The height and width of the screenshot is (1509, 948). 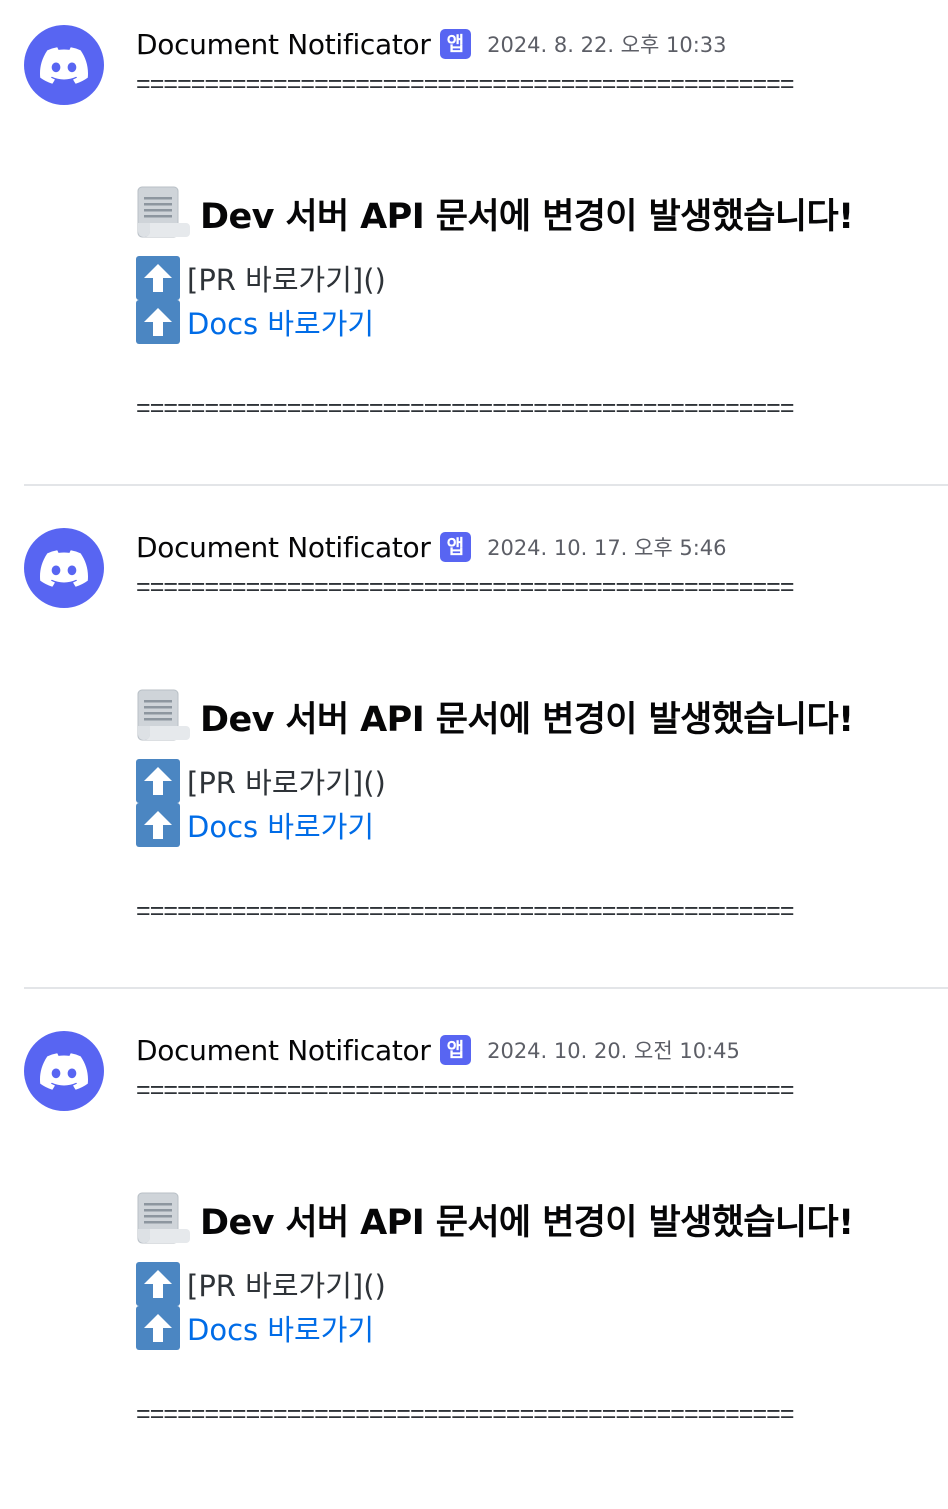 What do you see at coordinates (606, 547) in the screenshot?
I see `timestamp: 2024. 10. 17. 오후 5:46` at bounding box center [606, 547].